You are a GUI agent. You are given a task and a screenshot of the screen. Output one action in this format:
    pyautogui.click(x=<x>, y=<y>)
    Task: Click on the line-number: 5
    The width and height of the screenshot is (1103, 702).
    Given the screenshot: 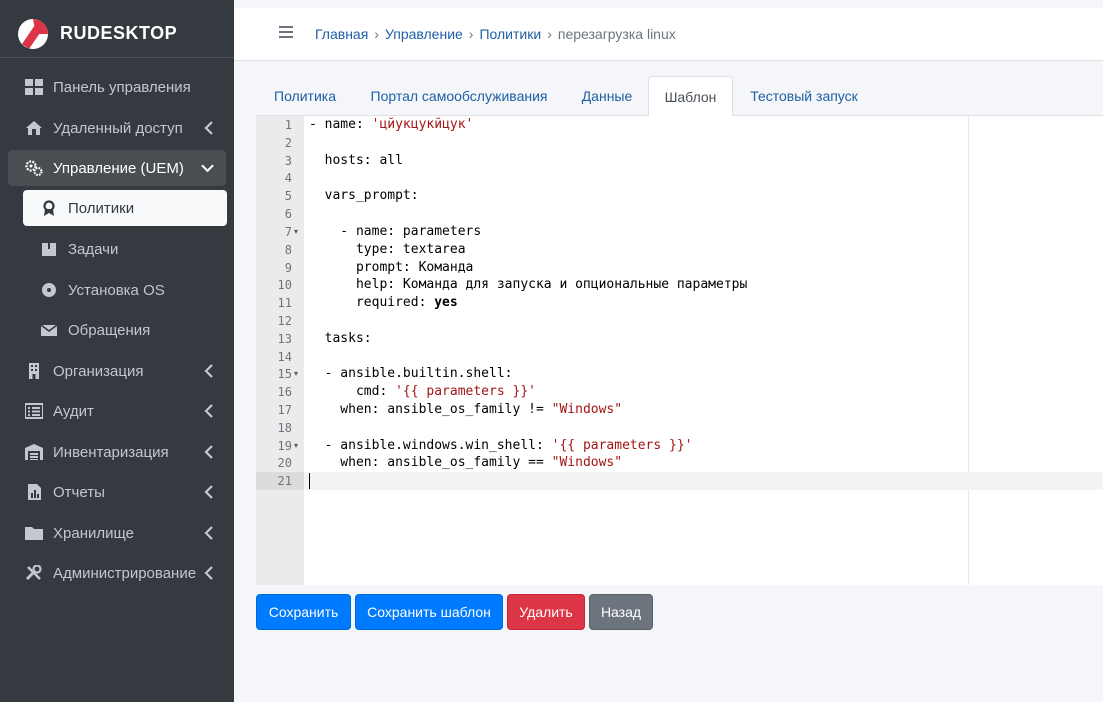 What is the action you would take?
    pyautogui.click(x=288, y=196)
    